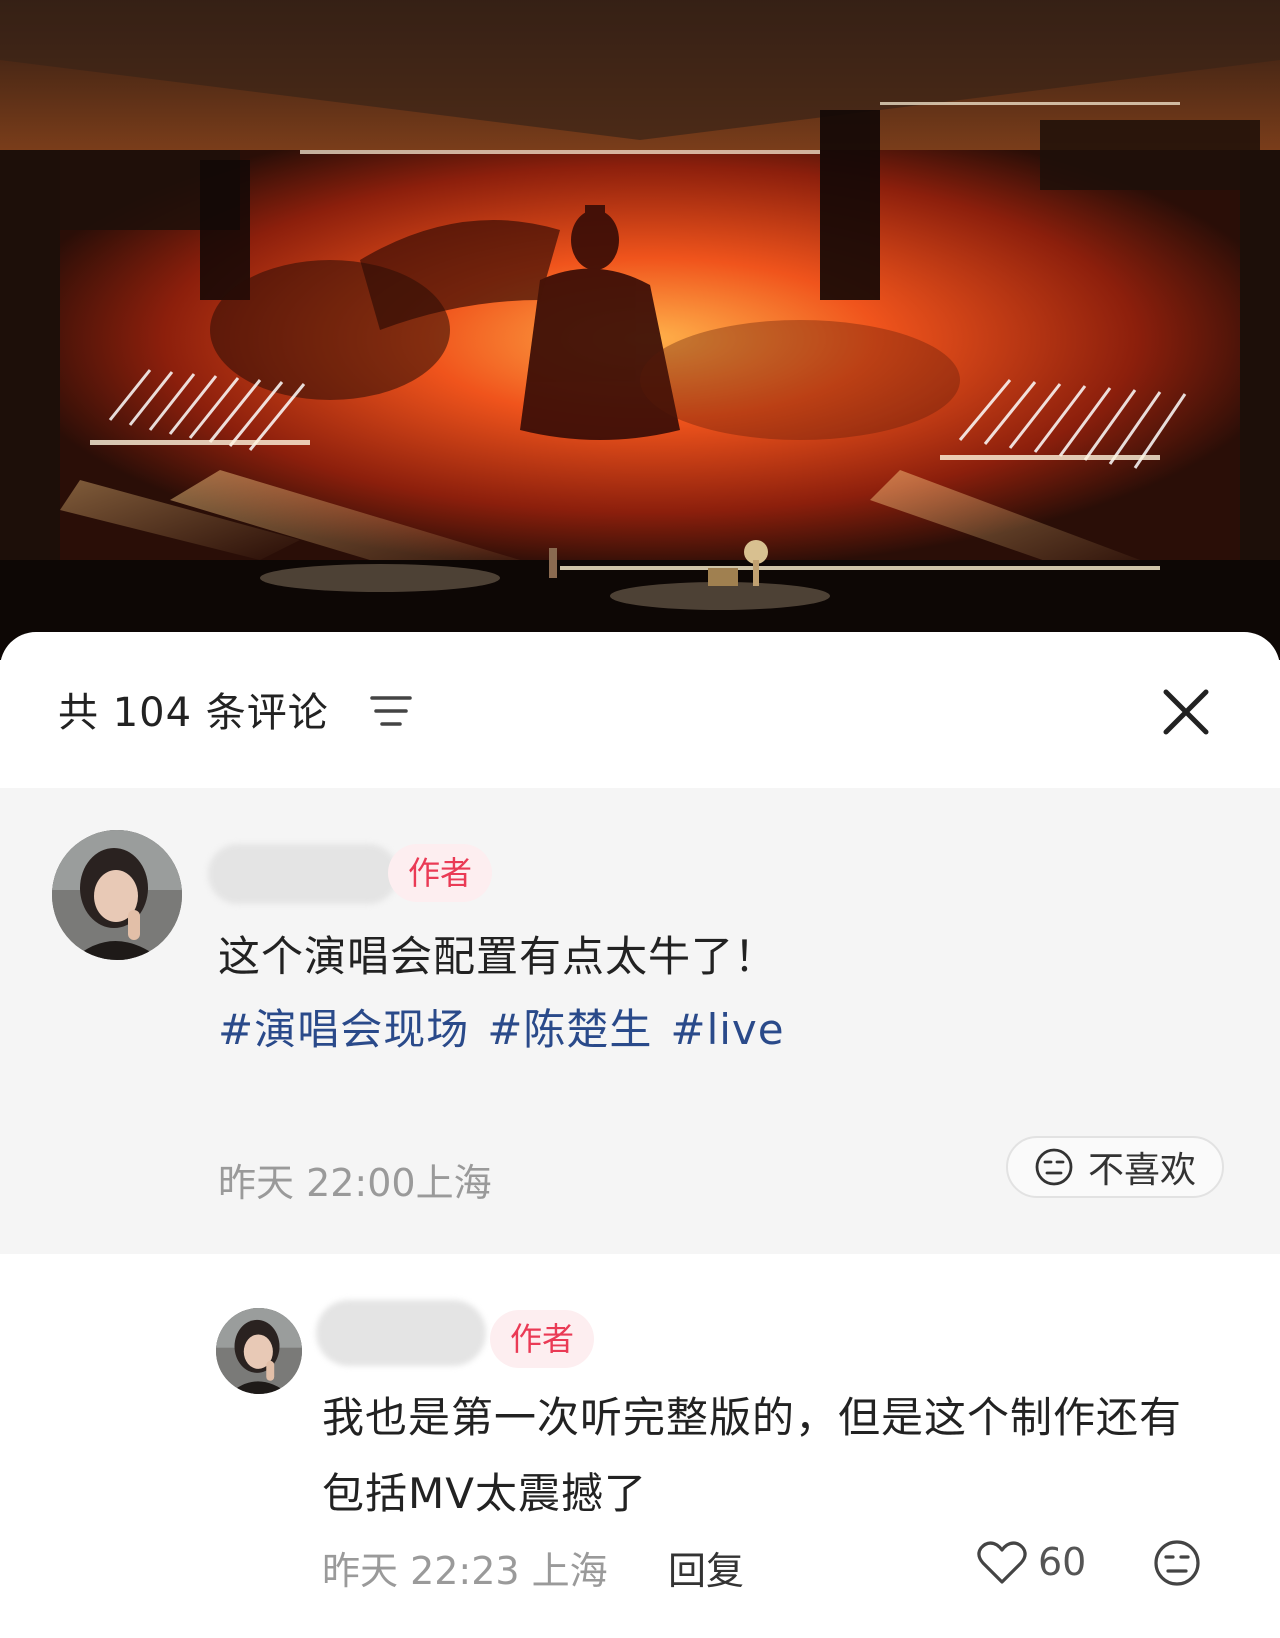 The image size is (1280, 1638). What do you see at coordinates (1141, 1170) in the screenshot?
I see `dislike-label: 不喜欢` at bounding box center [1141, 1170].